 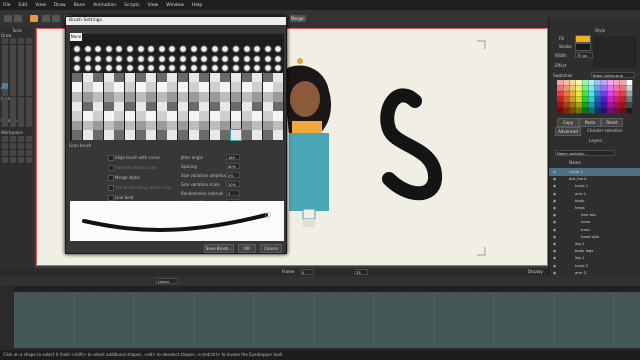 I want to click on swatch-set-dropdown: Basic Colors.png, so click(x=613, y=75).